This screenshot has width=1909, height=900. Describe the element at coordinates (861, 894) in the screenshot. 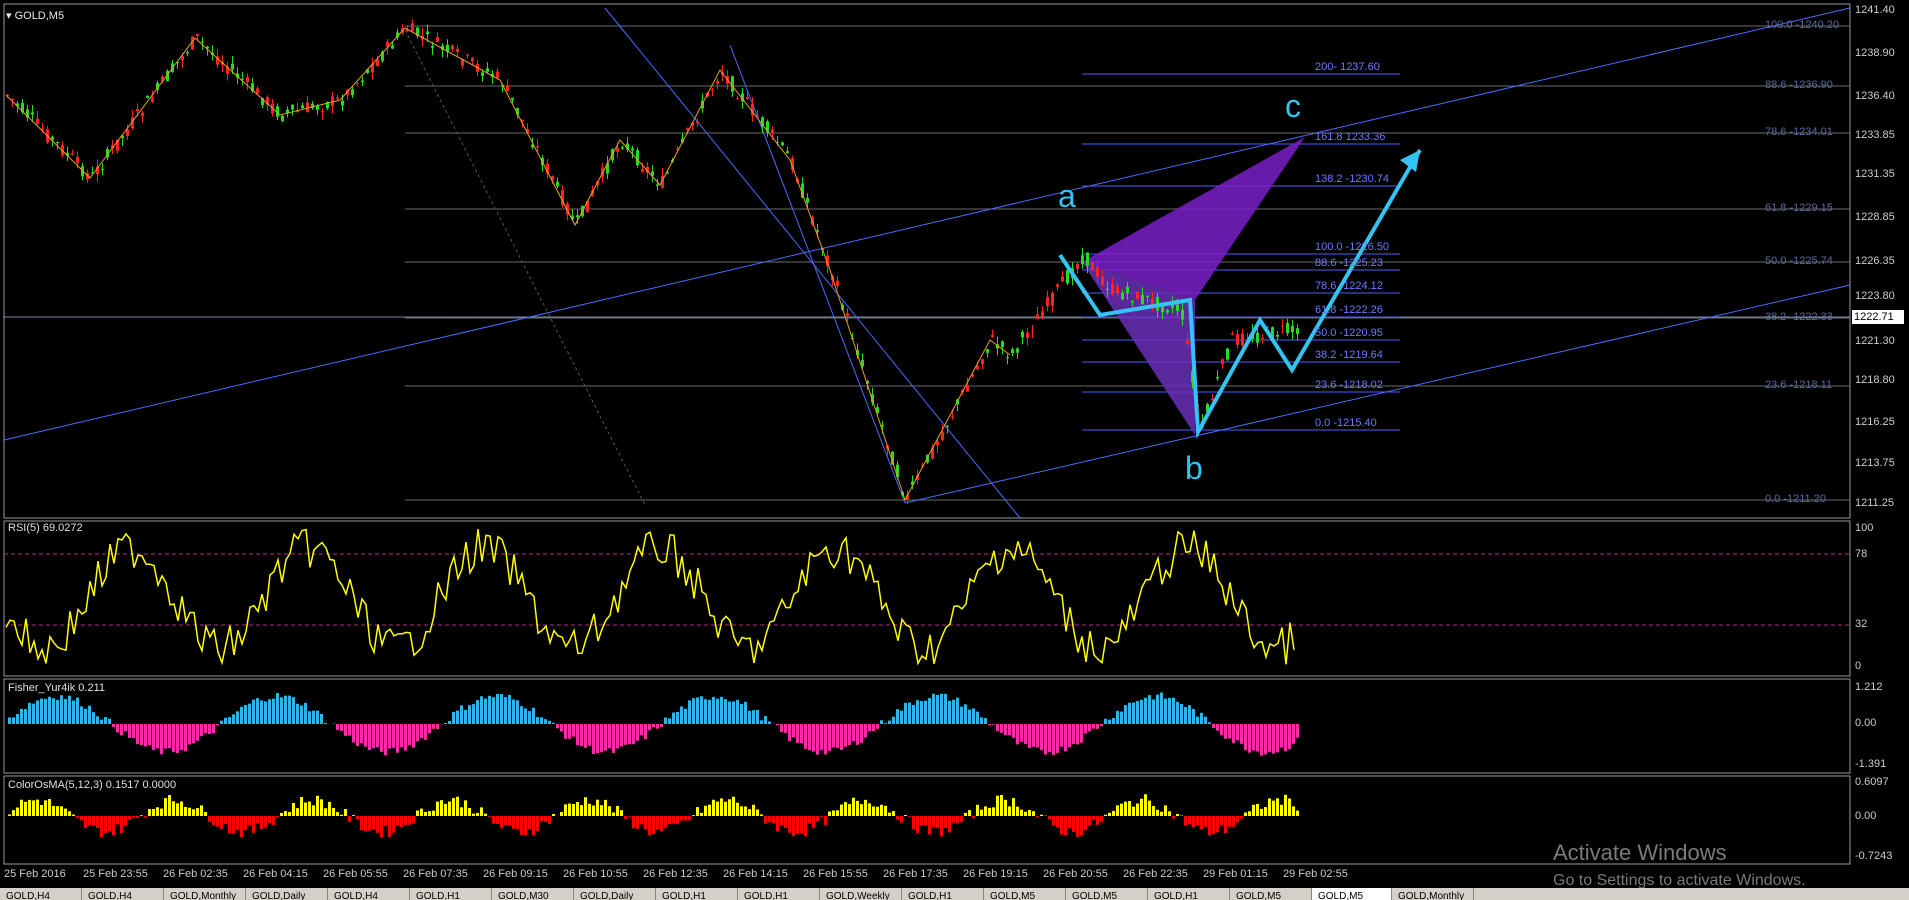

I see `chart-tab: GOLD,Weekly` at that location.